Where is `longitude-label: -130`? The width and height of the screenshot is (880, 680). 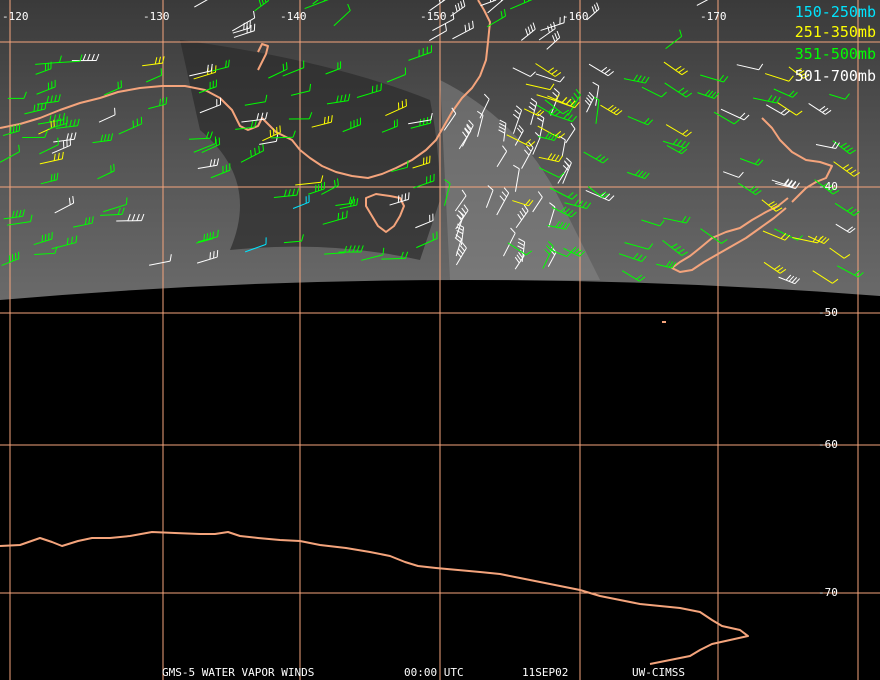 longitude-label: -130 is located at coordinates (156, 16).